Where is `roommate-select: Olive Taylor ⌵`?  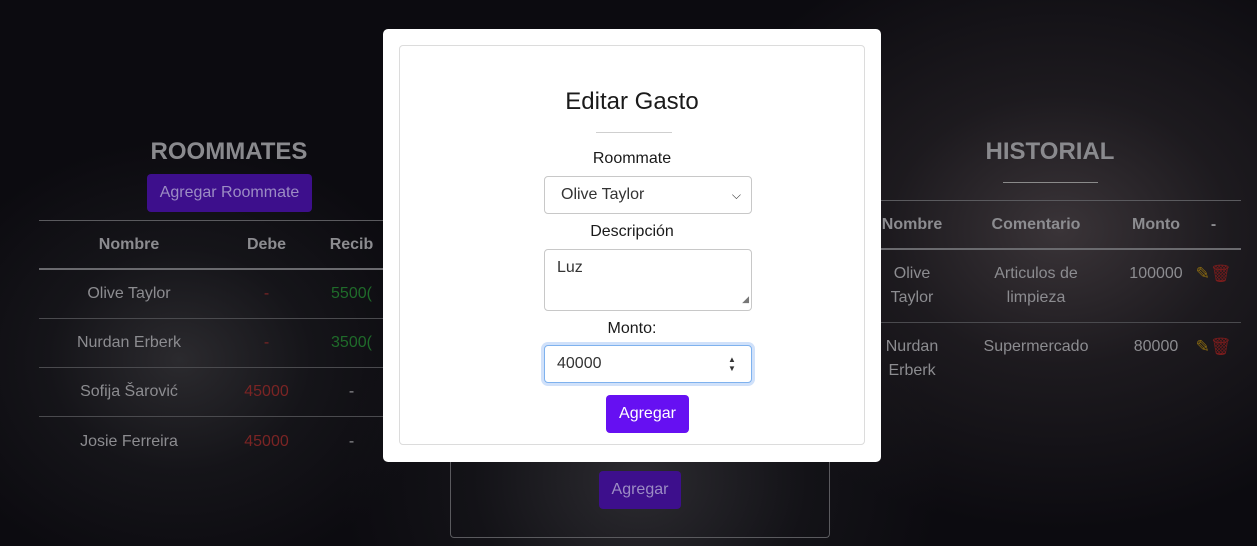
roommate-select: Olive Taylor ⌵ is located at coordinates (648, 195).